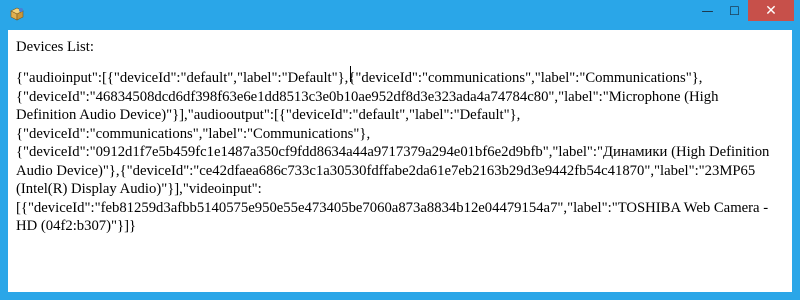 The image size is (800, 300). I want to click on close-button: ✕, so click(771, 10).